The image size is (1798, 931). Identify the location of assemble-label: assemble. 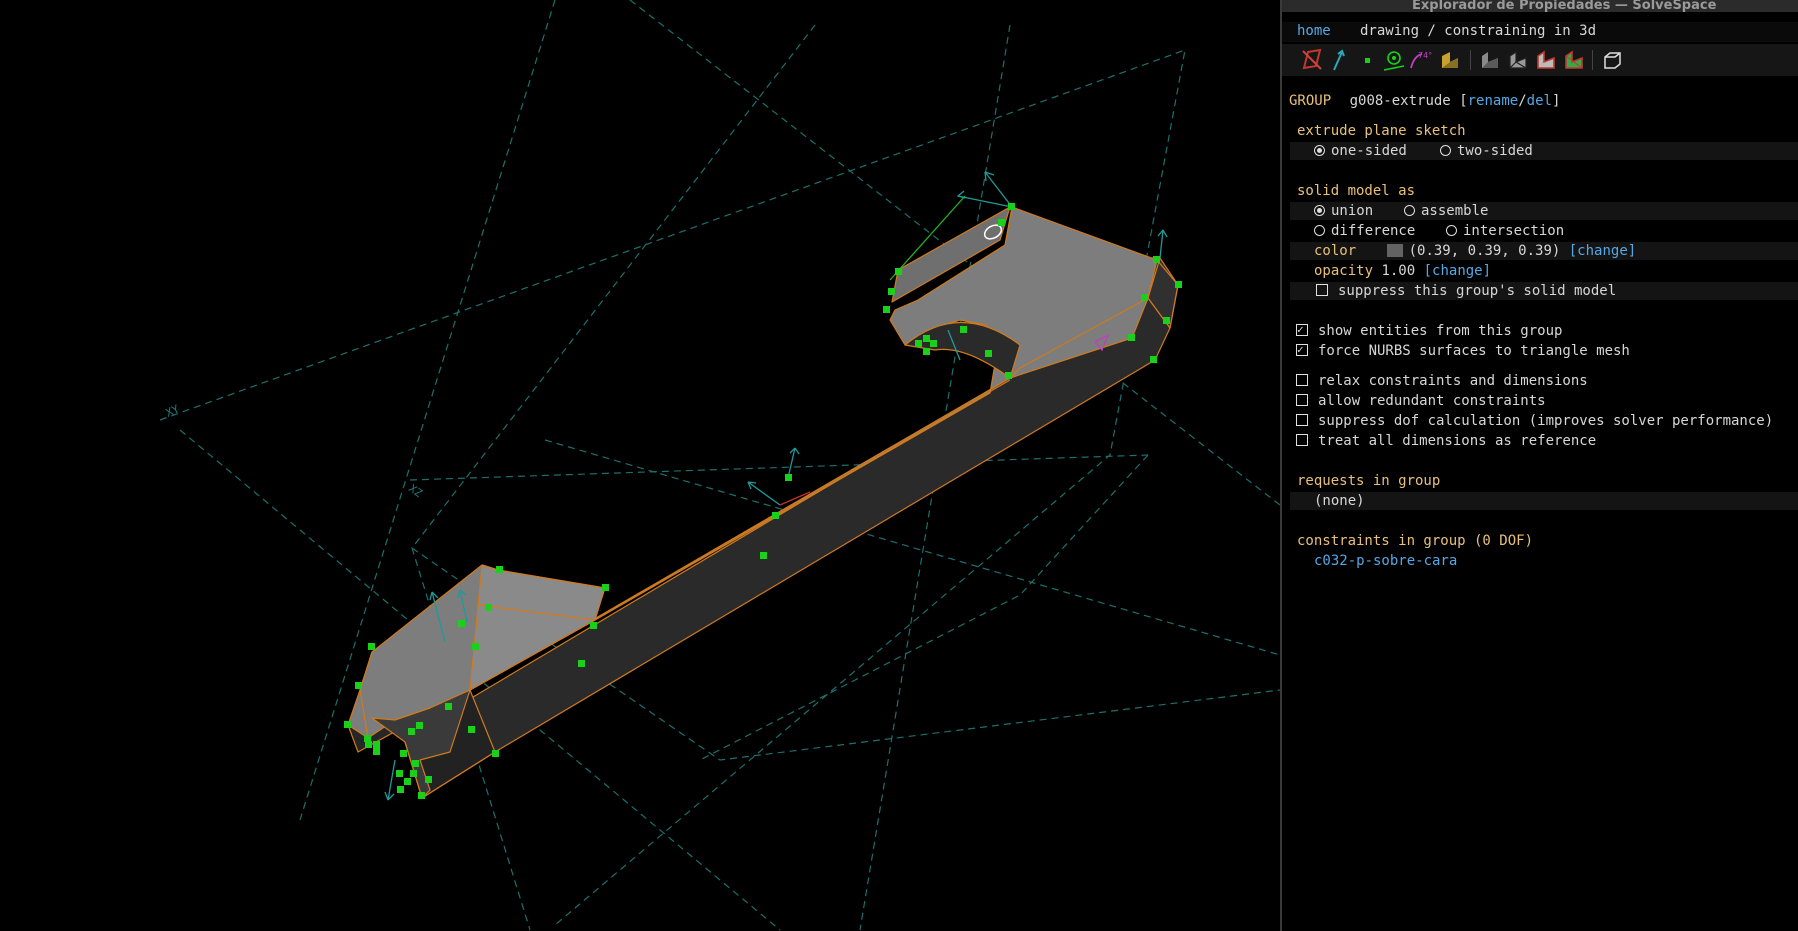
(1455, 211).